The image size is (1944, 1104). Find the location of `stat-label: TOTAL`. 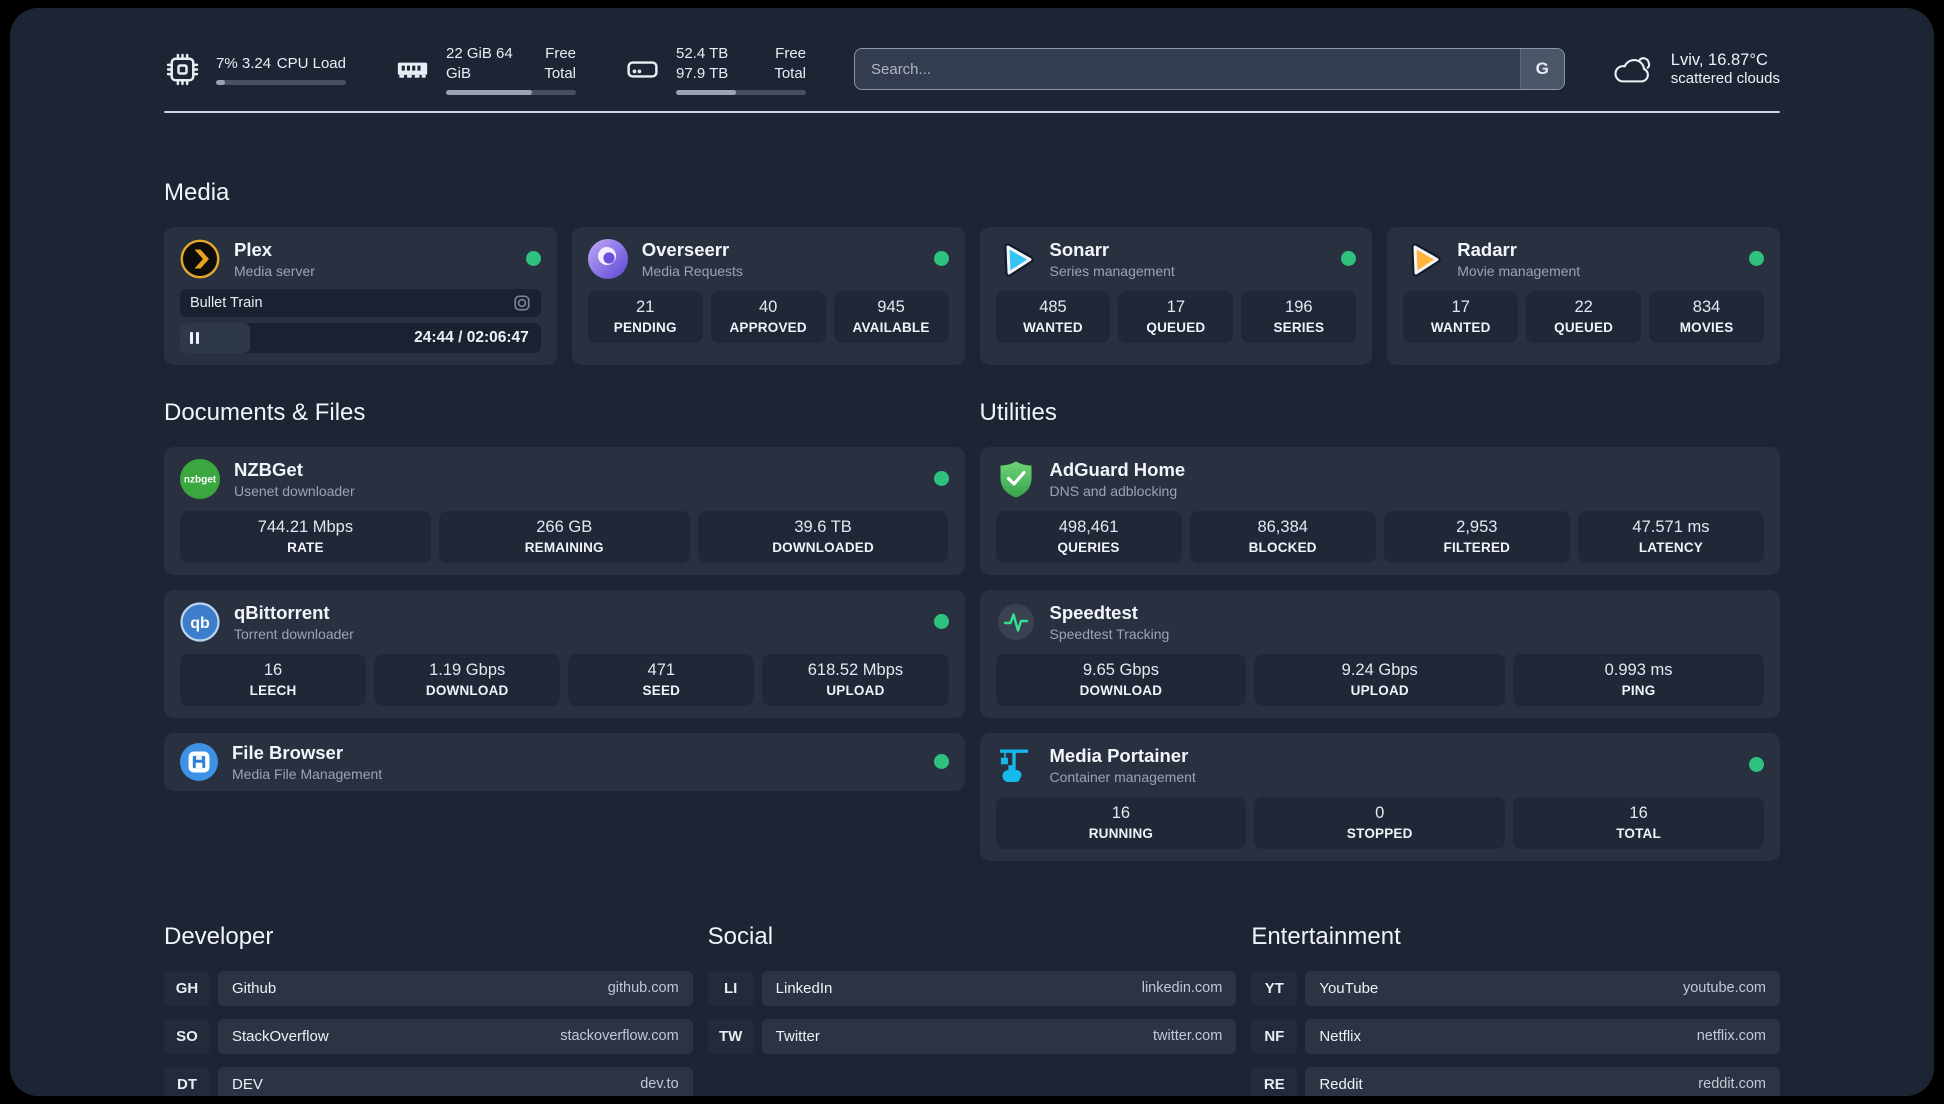

stat-label: TOTAL is located at coordinates (1638, 833).